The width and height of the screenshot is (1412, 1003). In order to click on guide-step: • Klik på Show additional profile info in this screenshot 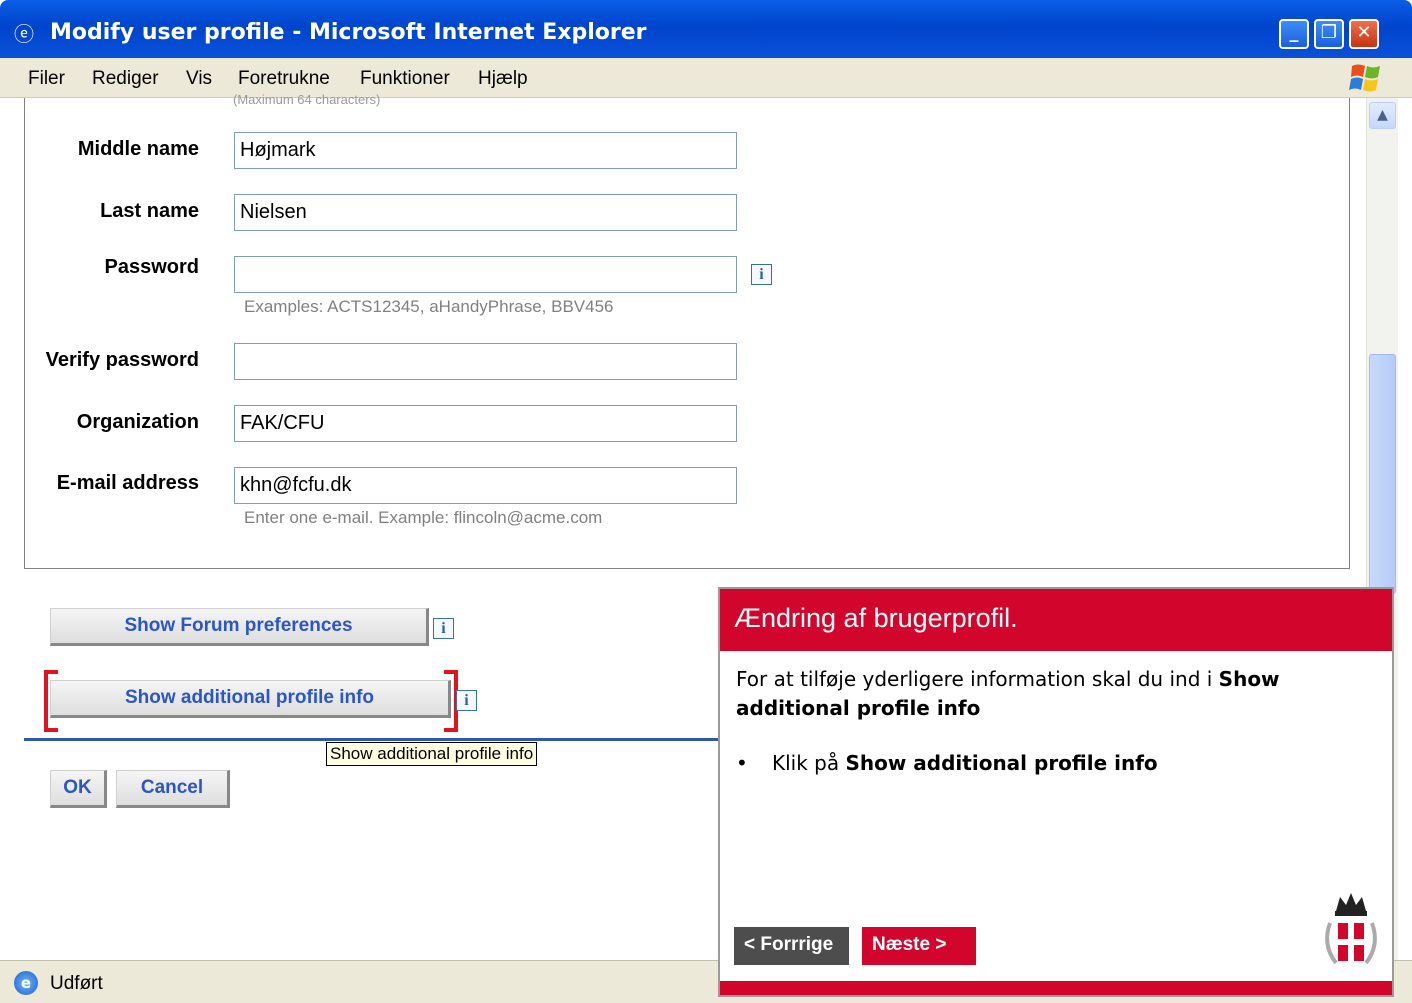, I will do `click(947, 763)`.